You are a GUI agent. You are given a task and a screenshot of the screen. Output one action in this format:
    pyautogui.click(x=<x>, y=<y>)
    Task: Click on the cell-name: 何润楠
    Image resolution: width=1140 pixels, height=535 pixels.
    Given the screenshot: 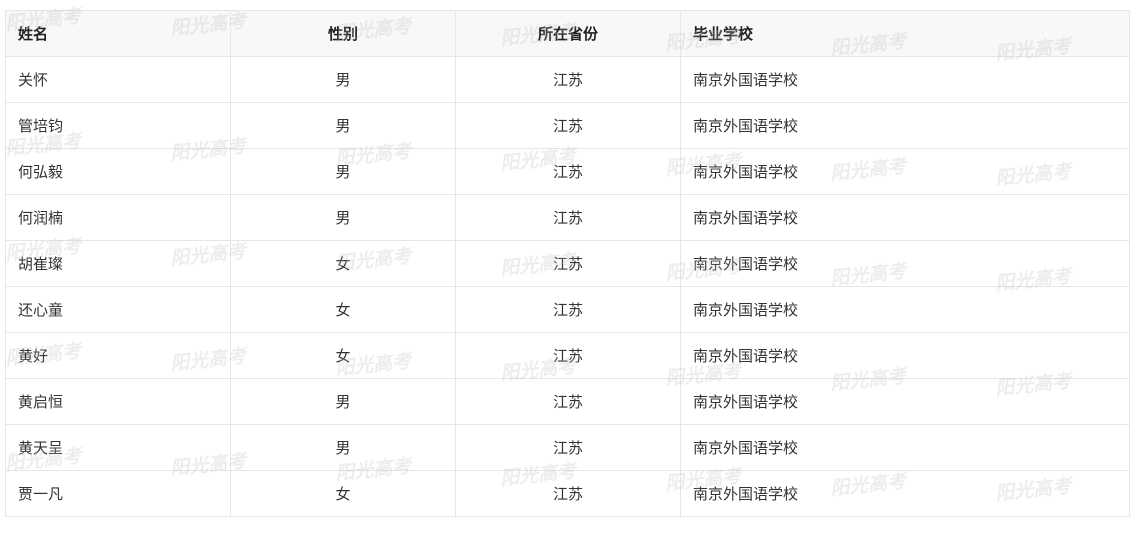 What is the action you would take?
    pyautogui.click(x=118, y=217)
    